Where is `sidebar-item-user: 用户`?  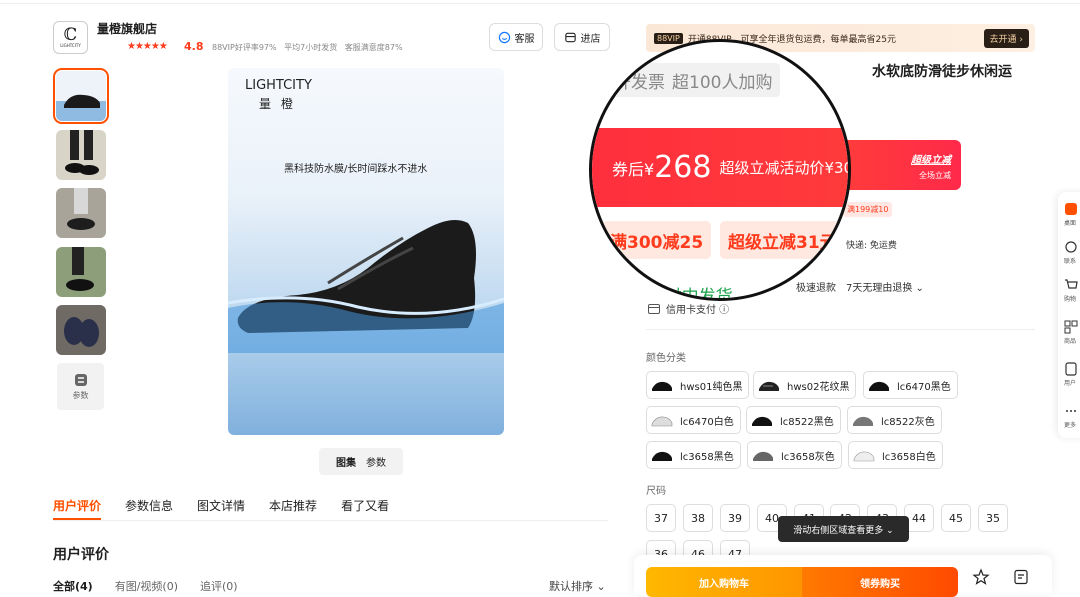 sidebar-item-user: 用户 is located at coordinates (1072, 374).